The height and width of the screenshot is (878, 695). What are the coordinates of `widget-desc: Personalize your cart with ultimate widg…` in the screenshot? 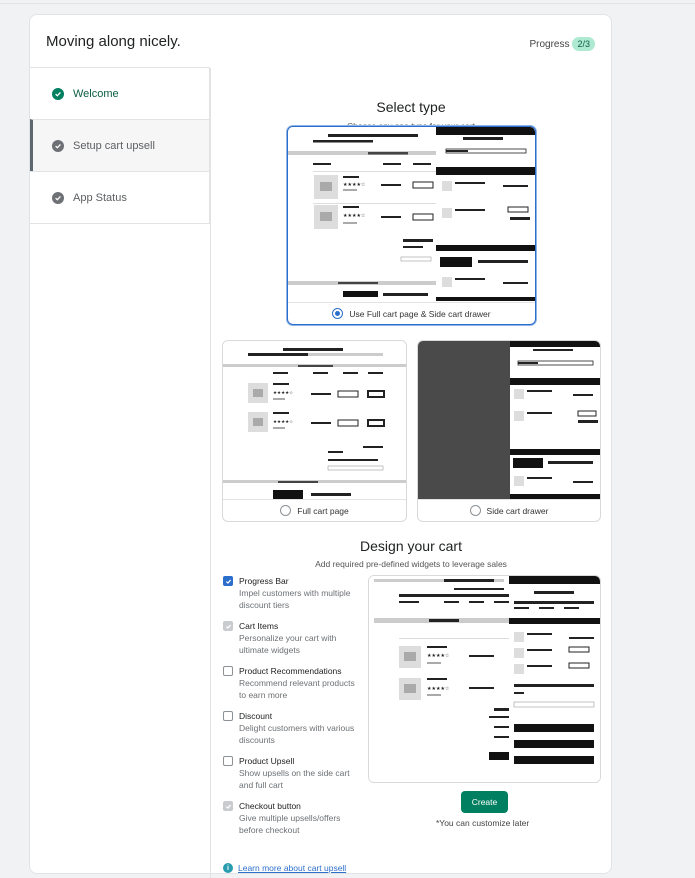 It's located at (288, 644).